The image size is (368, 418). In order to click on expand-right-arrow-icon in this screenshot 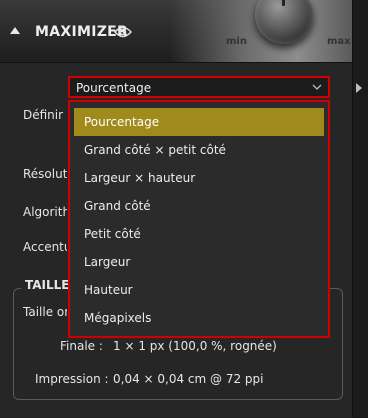, I will do `click(359, 88)`.